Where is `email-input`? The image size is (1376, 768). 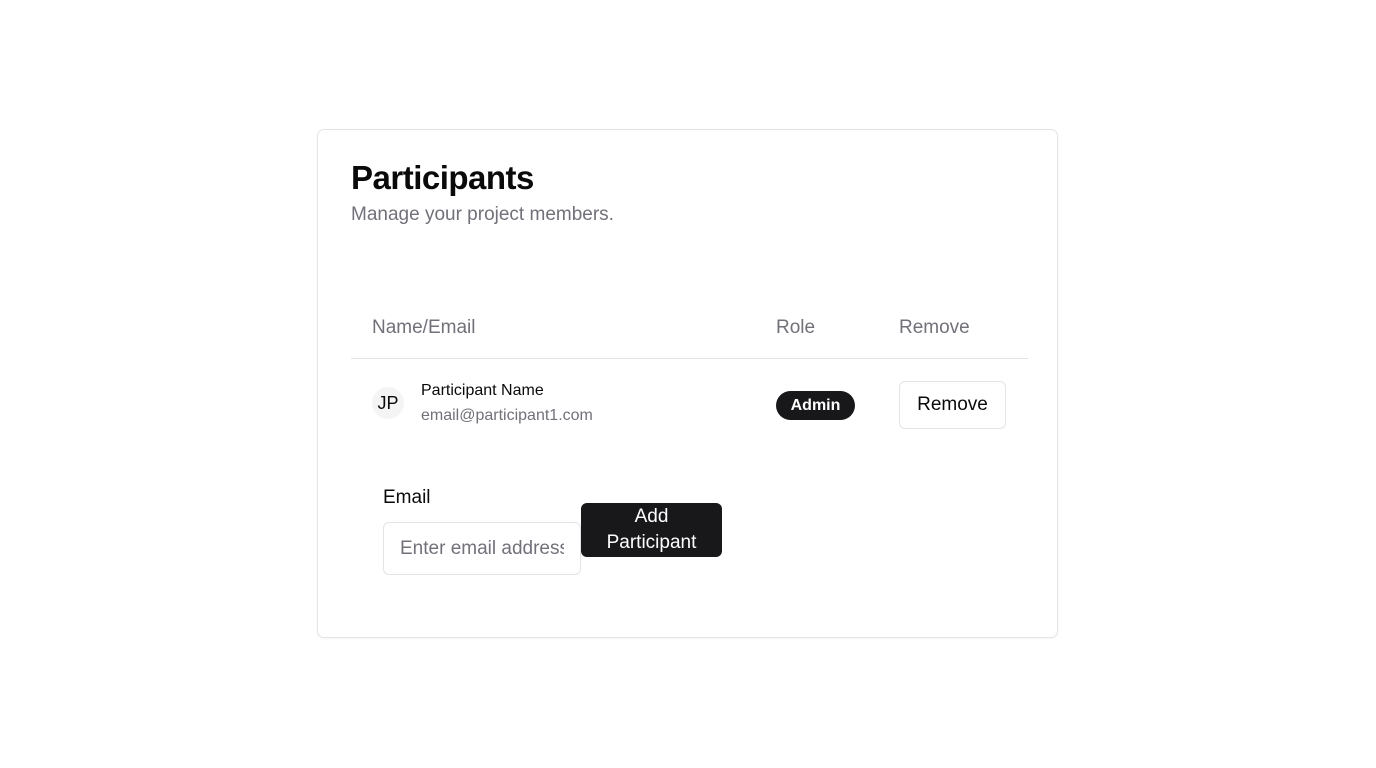
email-input is located at coordinates (482, 548).